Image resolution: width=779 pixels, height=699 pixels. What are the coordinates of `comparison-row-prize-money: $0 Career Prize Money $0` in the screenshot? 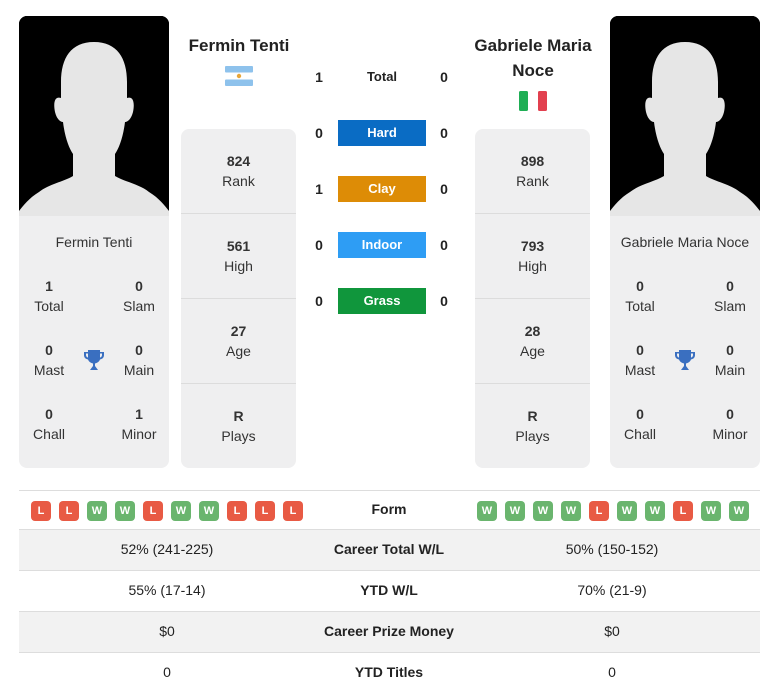 It's located at (389, 632).